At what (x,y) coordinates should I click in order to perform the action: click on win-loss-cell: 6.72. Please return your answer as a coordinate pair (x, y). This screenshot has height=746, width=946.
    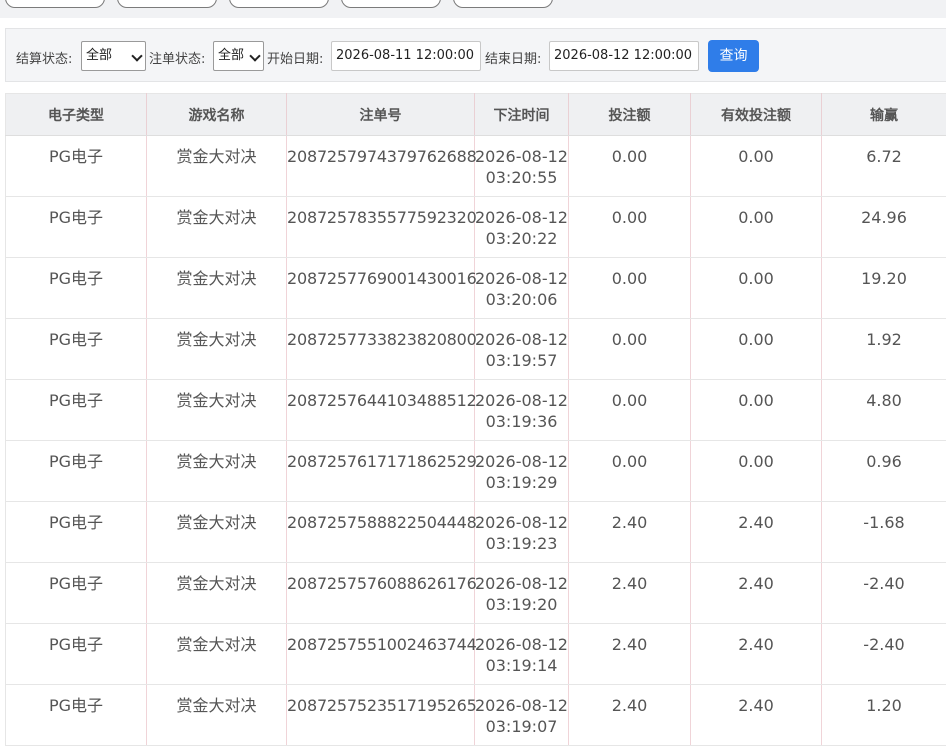
    Looking at the image, I should click on (884, 166).